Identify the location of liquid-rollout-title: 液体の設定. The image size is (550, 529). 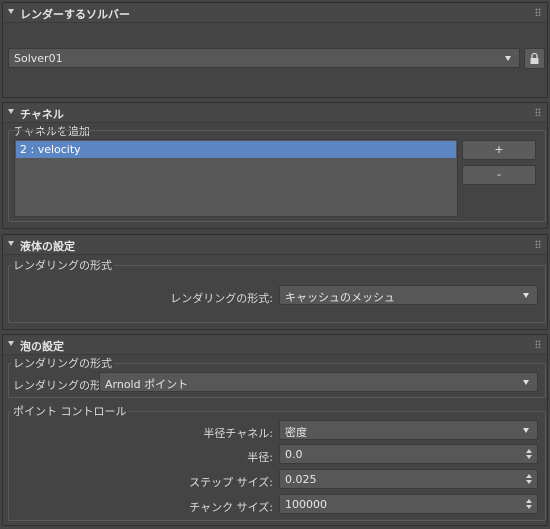
(47, 246).